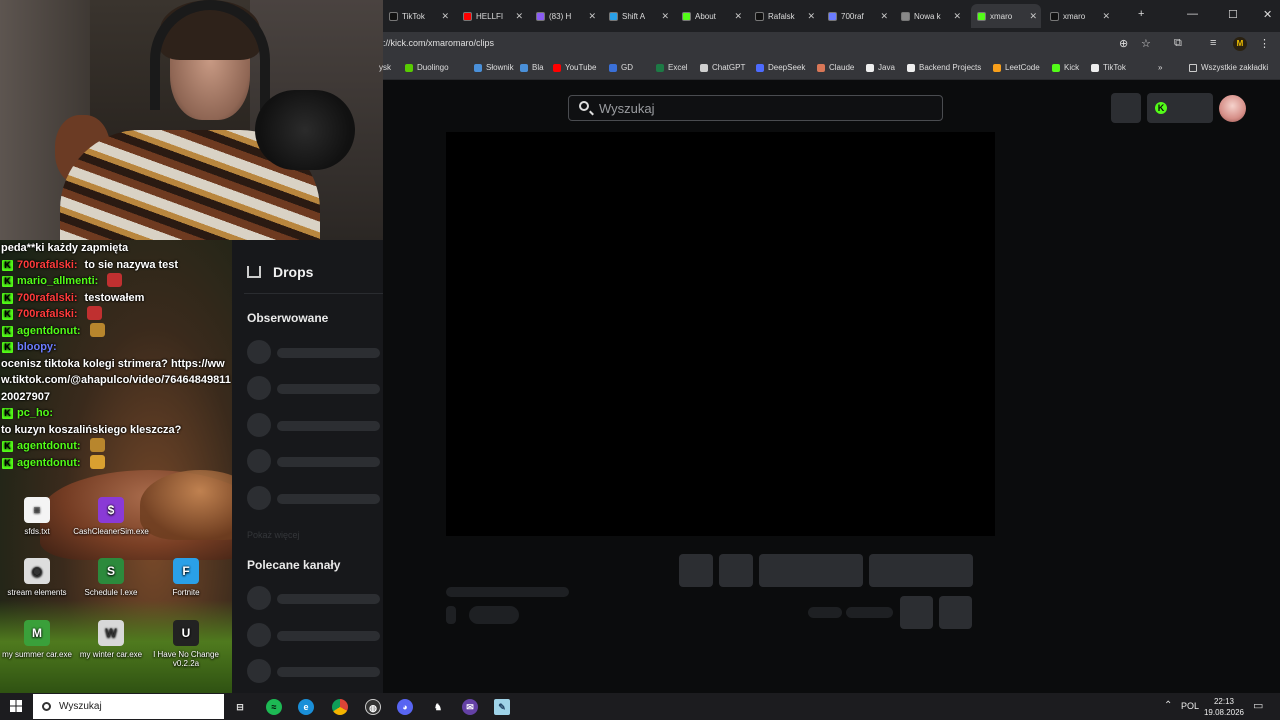 The image size is (1280, 720). I want to click on desktop-app-icon: W, so click(111, 633).